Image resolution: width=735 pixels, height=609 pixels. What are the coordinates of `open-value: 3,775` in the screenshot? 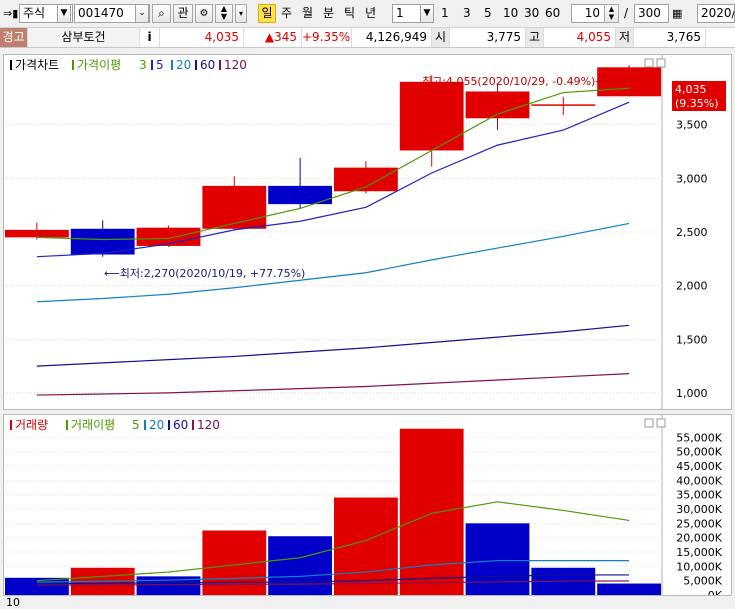 It's located at (488, 37).